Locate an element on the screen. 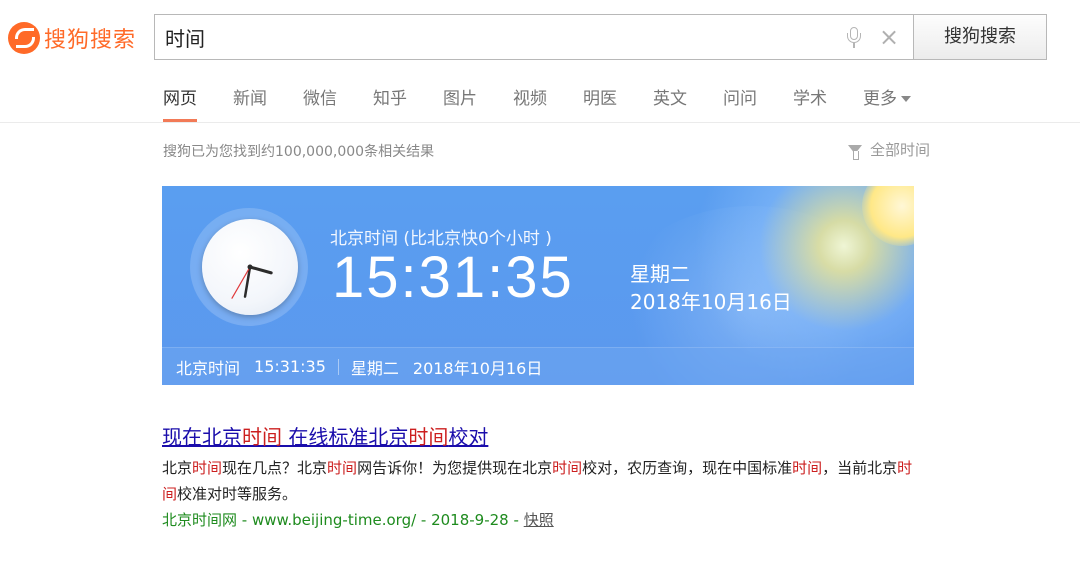  footer-separator is located at coordinates (338, 366).